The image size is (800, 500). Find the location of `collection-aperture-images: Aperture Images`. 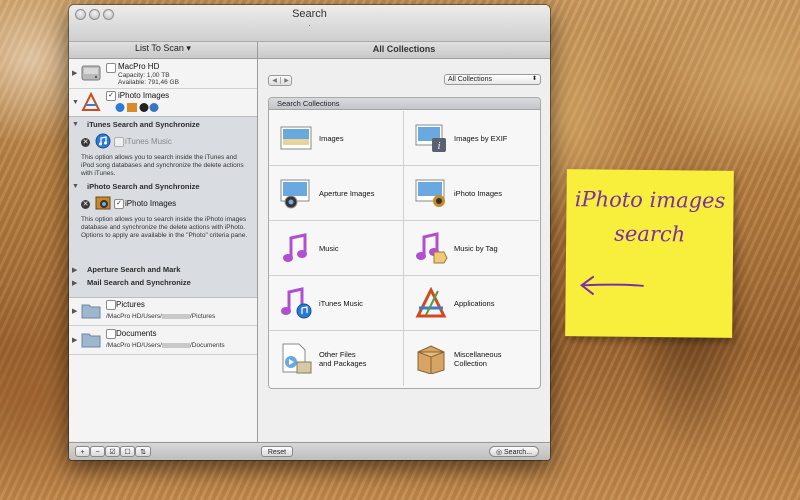

collection-aperture-images: Aperture Images is located at coordinates (336, 193).